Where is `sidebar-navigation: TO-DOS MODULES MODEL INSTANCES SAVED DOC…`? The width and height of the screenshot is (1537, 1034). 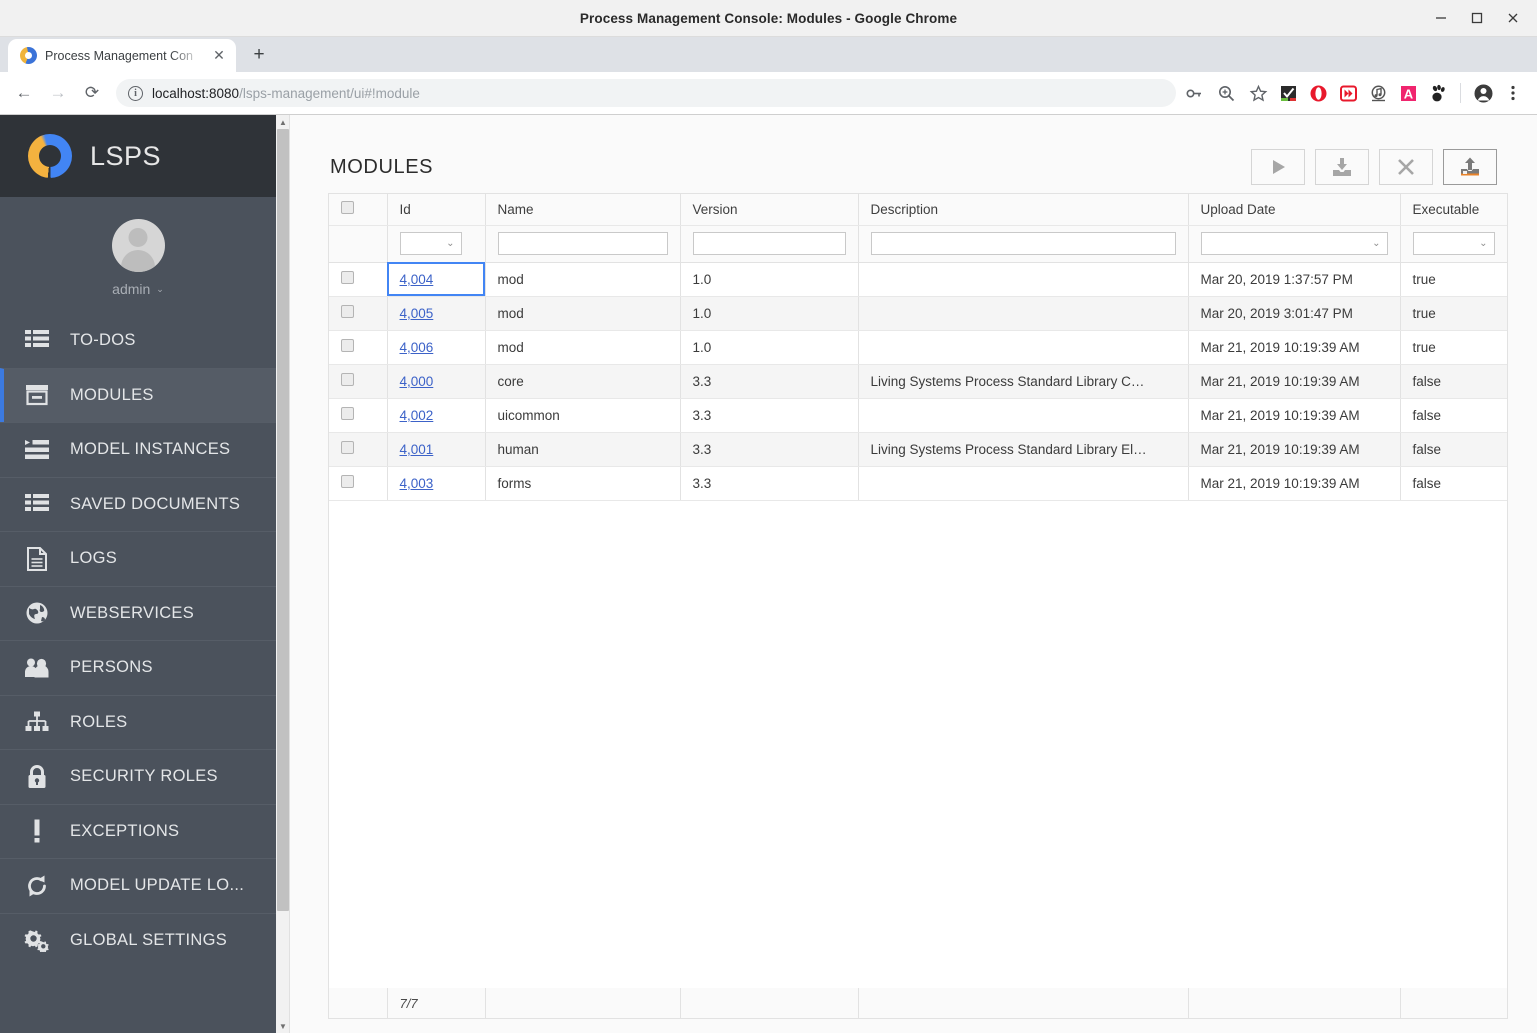 sidebar-navigation: TO-DOS MODULES MODEL INSTANCES SAVED DOC… is located at coordinates (138, 673).